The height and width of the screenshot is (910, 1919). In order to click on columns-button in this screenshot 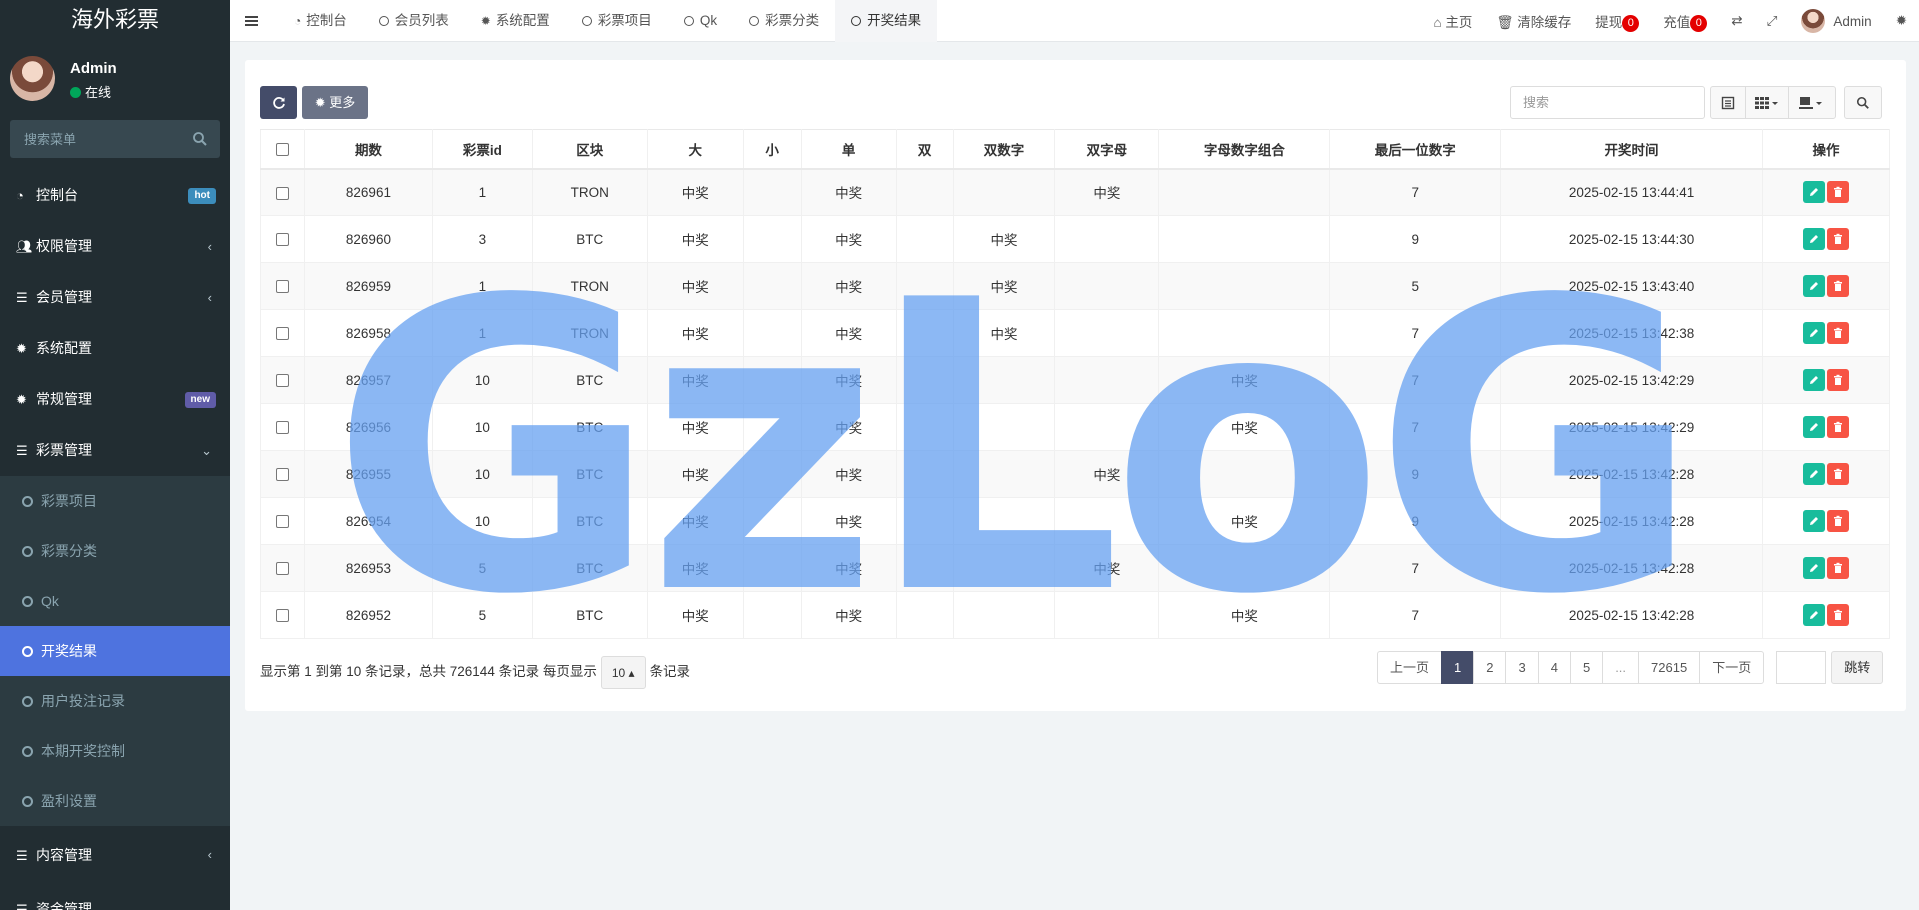, I will do `click(1767, 102)`.